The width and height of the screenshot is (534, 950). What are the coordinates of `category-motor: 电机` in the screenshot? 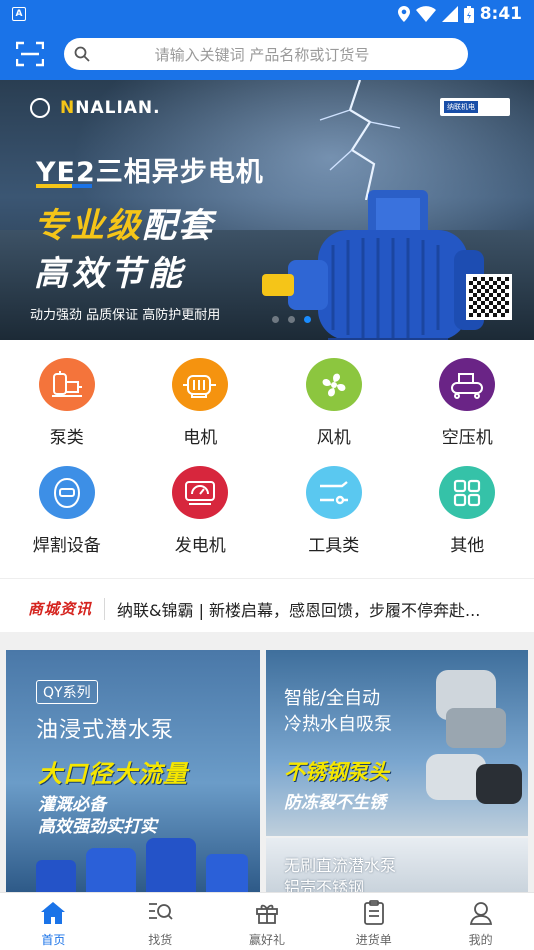 It's located at (201, 398).